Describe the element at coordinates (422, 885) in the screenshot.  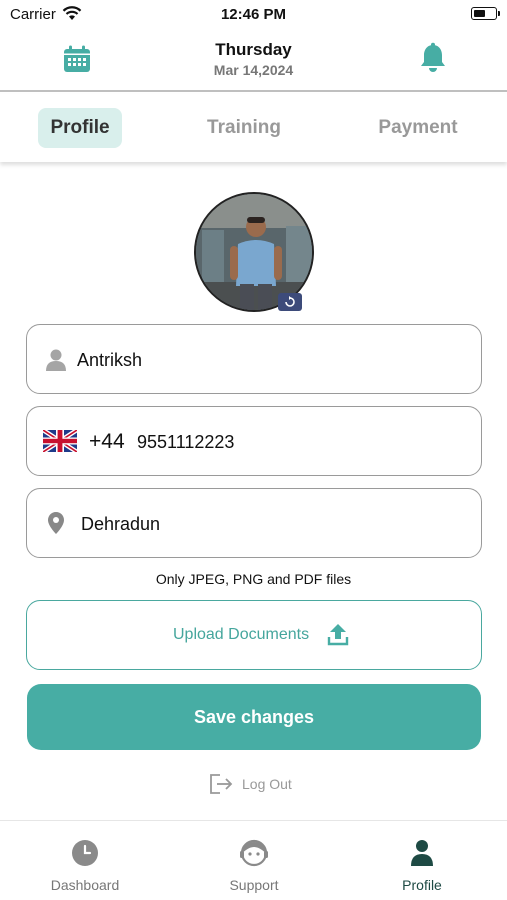
I see `nav-profile-label: Profile` at that location.